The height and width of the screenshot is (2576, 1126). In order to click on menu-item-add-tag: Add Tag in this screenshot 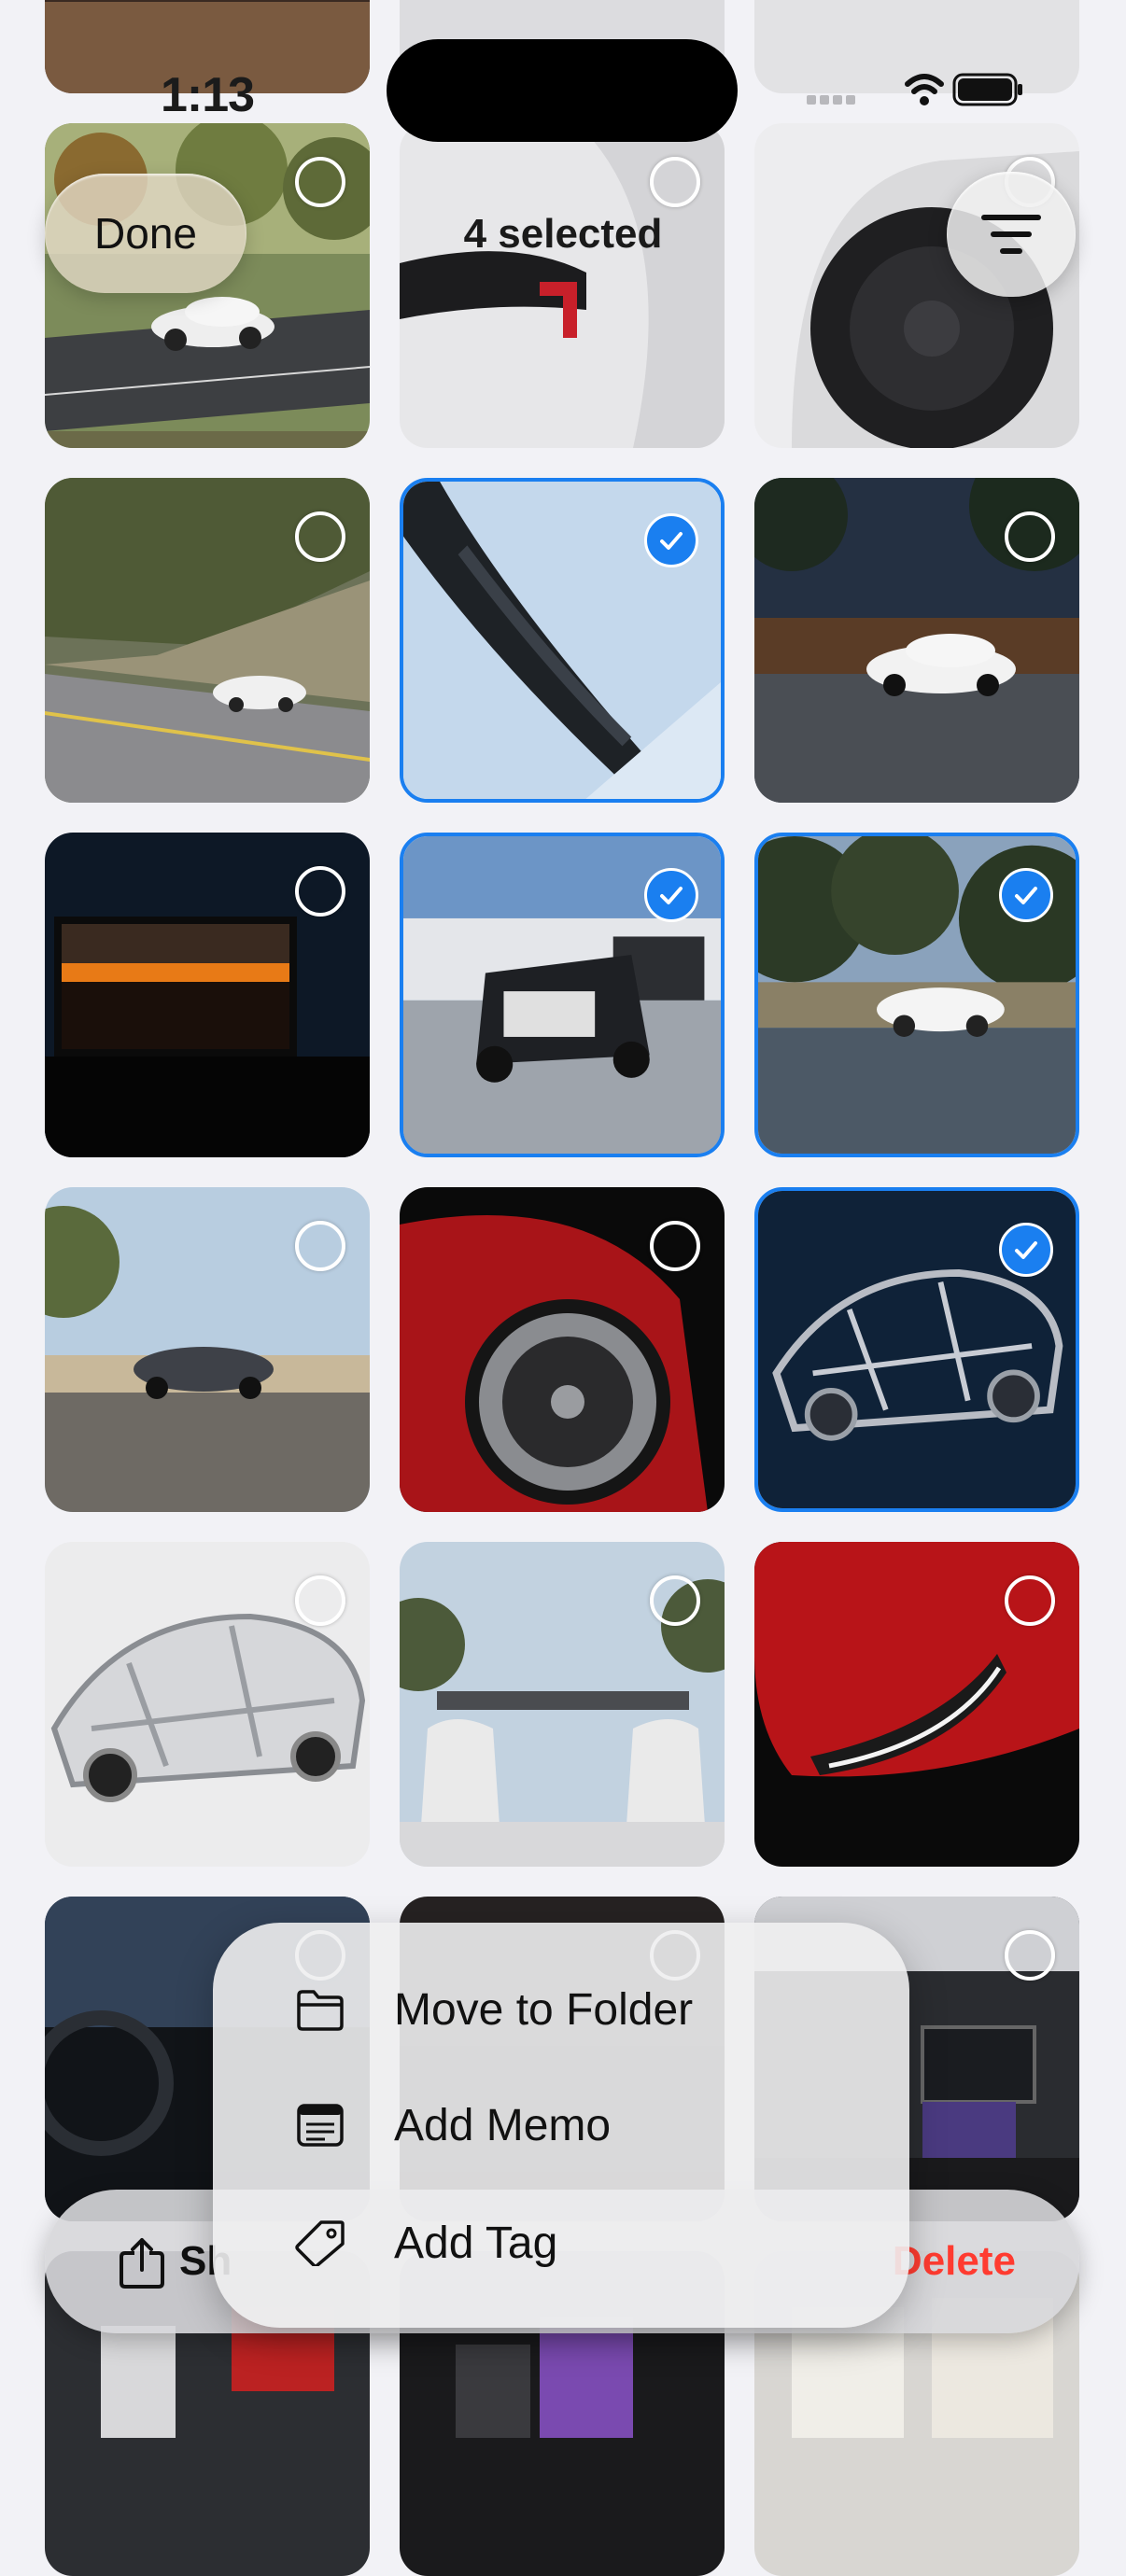, I will do `click(561, 2242)`.